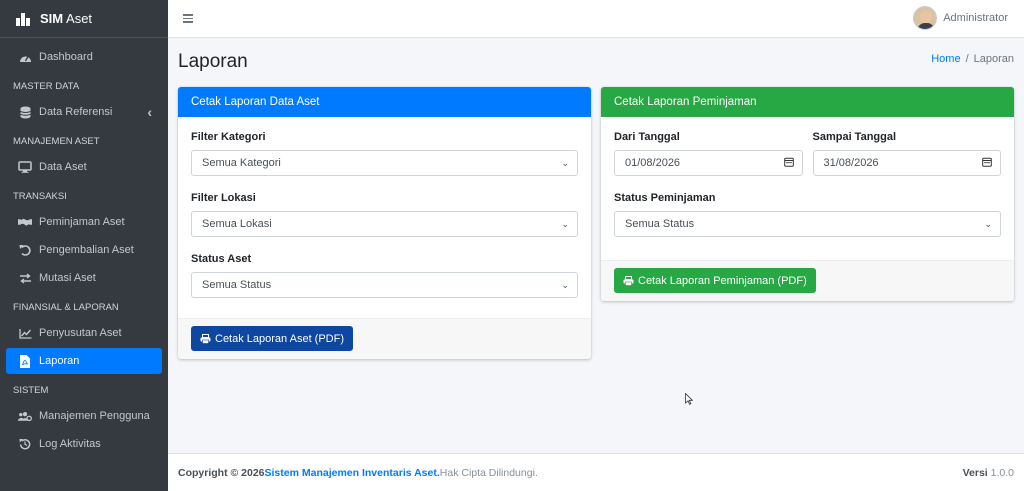 Image resolution: width=1024 pixels, height=491 pixels. I want to click on handshake-icon, so click(25, 222).